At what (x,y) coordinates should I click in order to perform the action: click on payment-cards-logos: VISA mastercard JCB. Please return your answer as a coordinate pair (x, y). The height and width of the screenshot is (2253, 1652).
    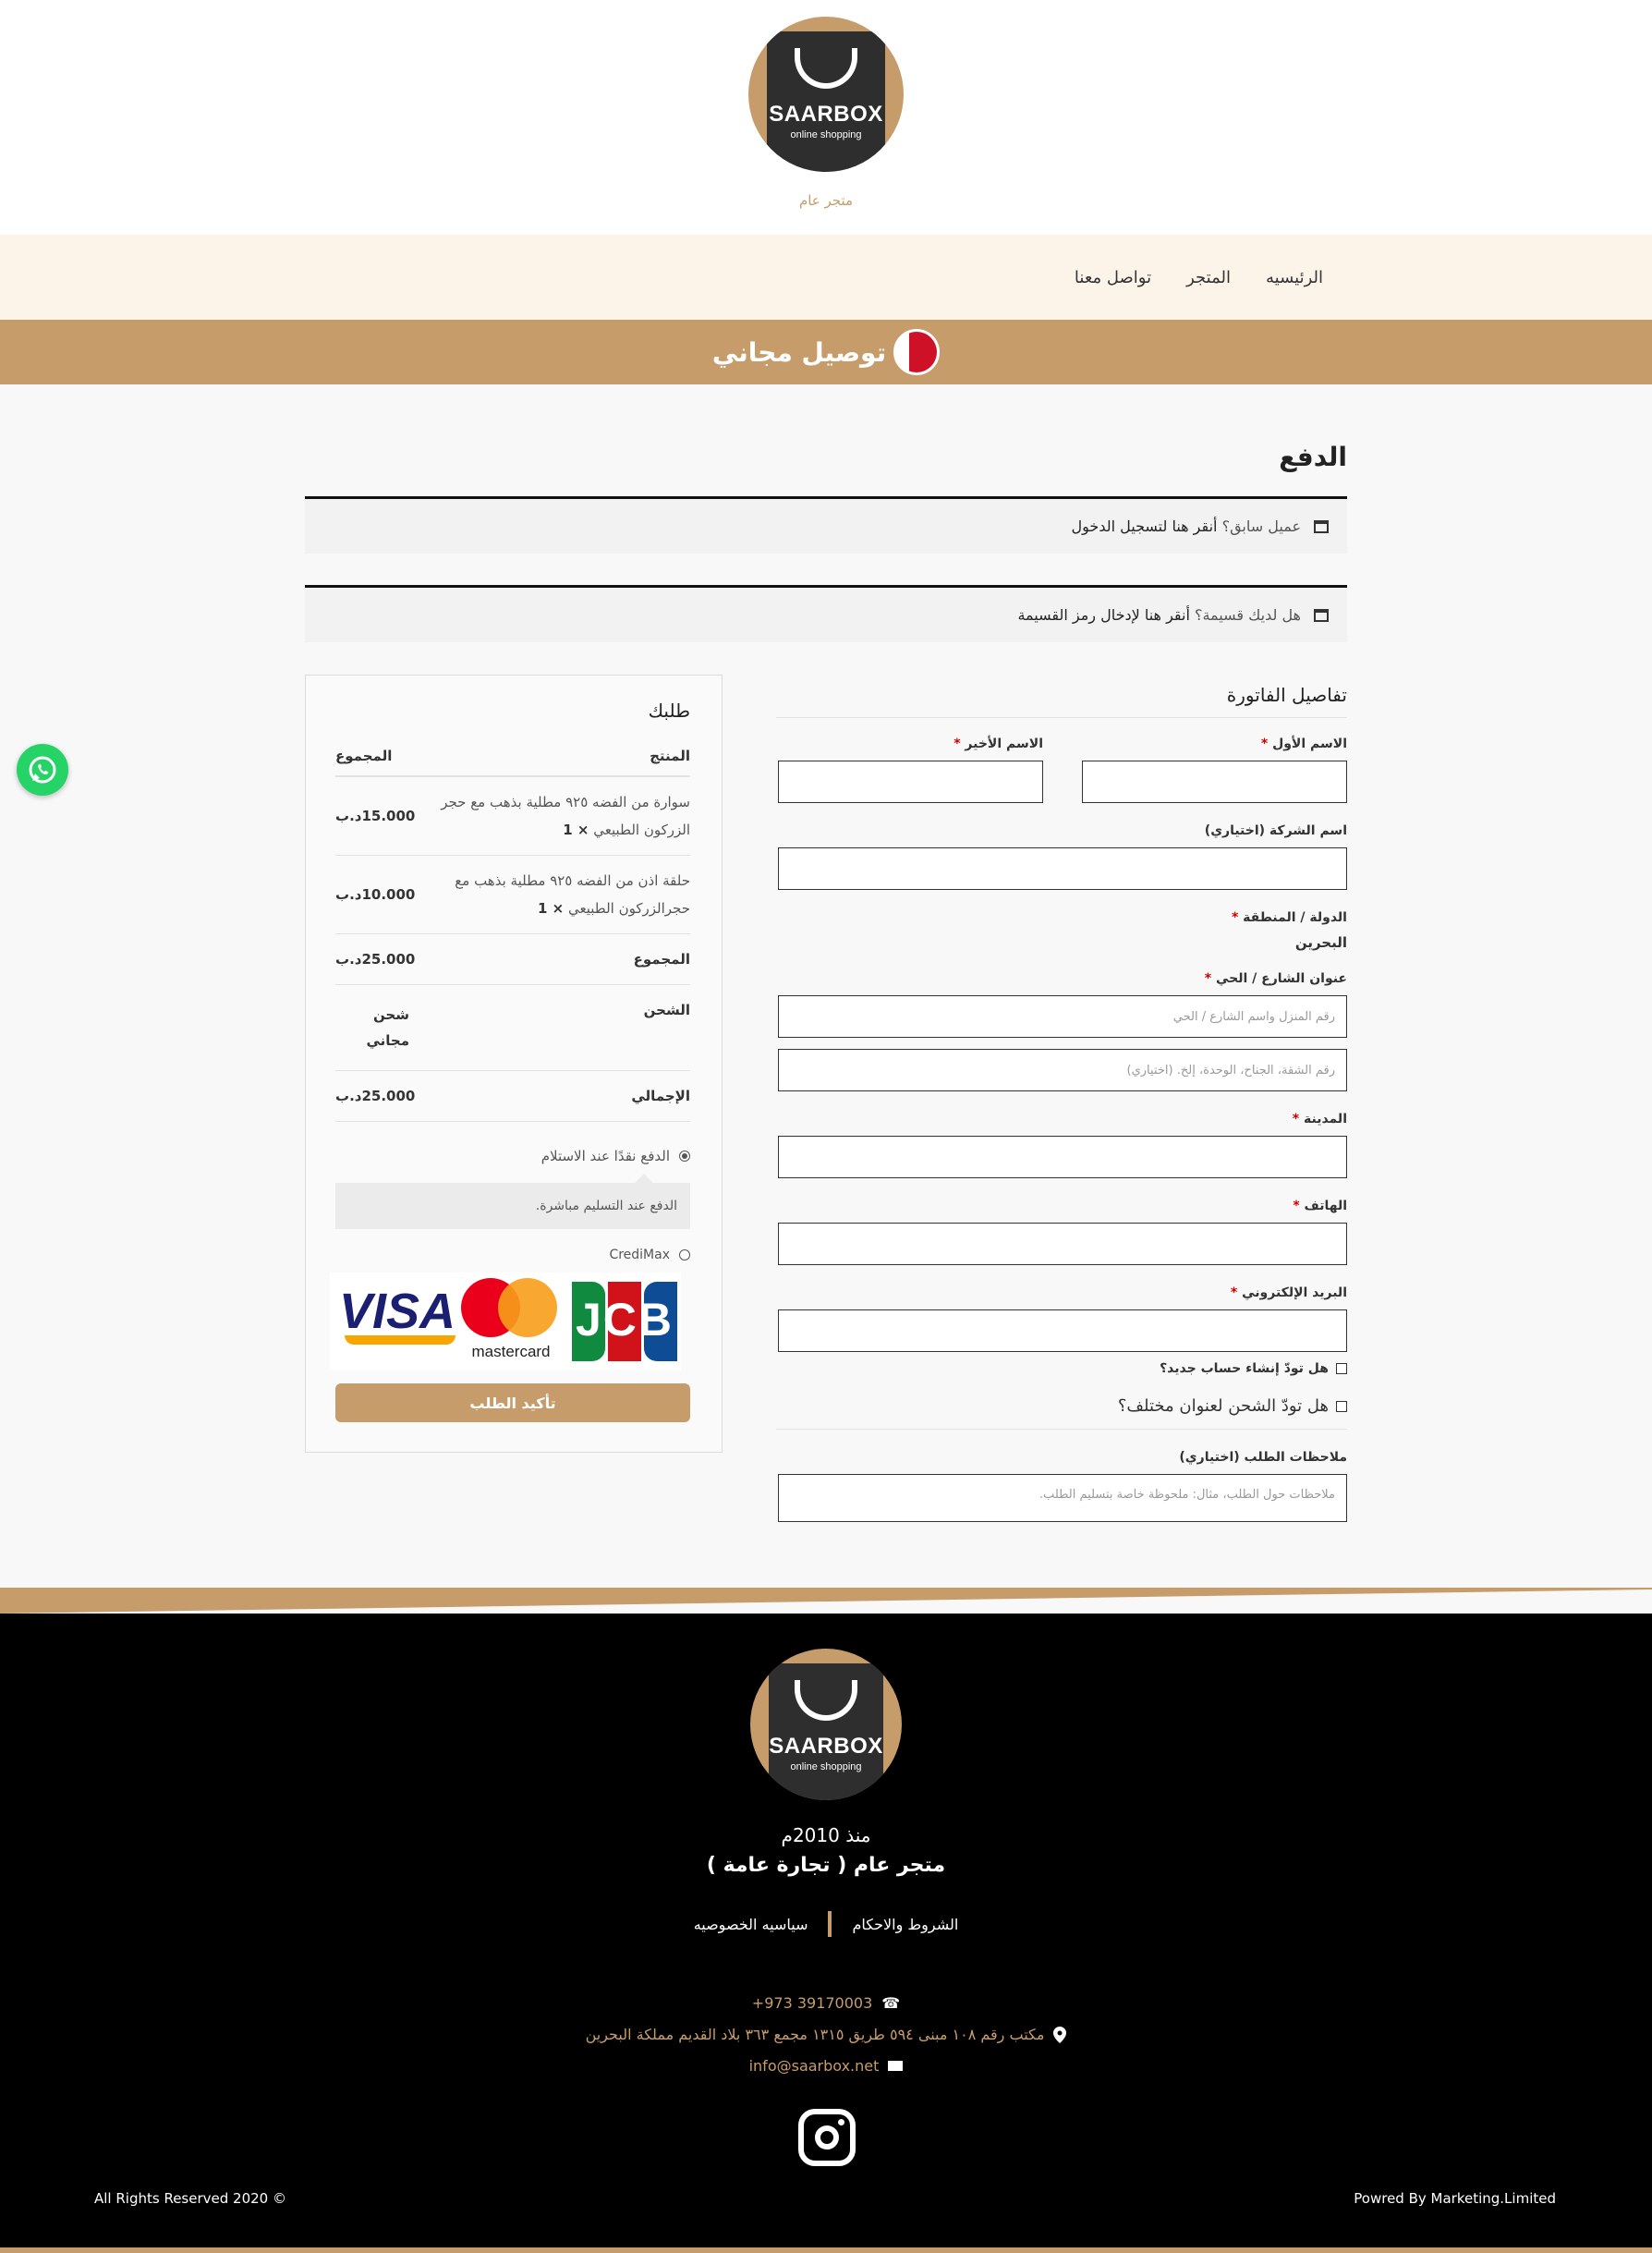
    Looking at the image, I should click on (505, 1321).